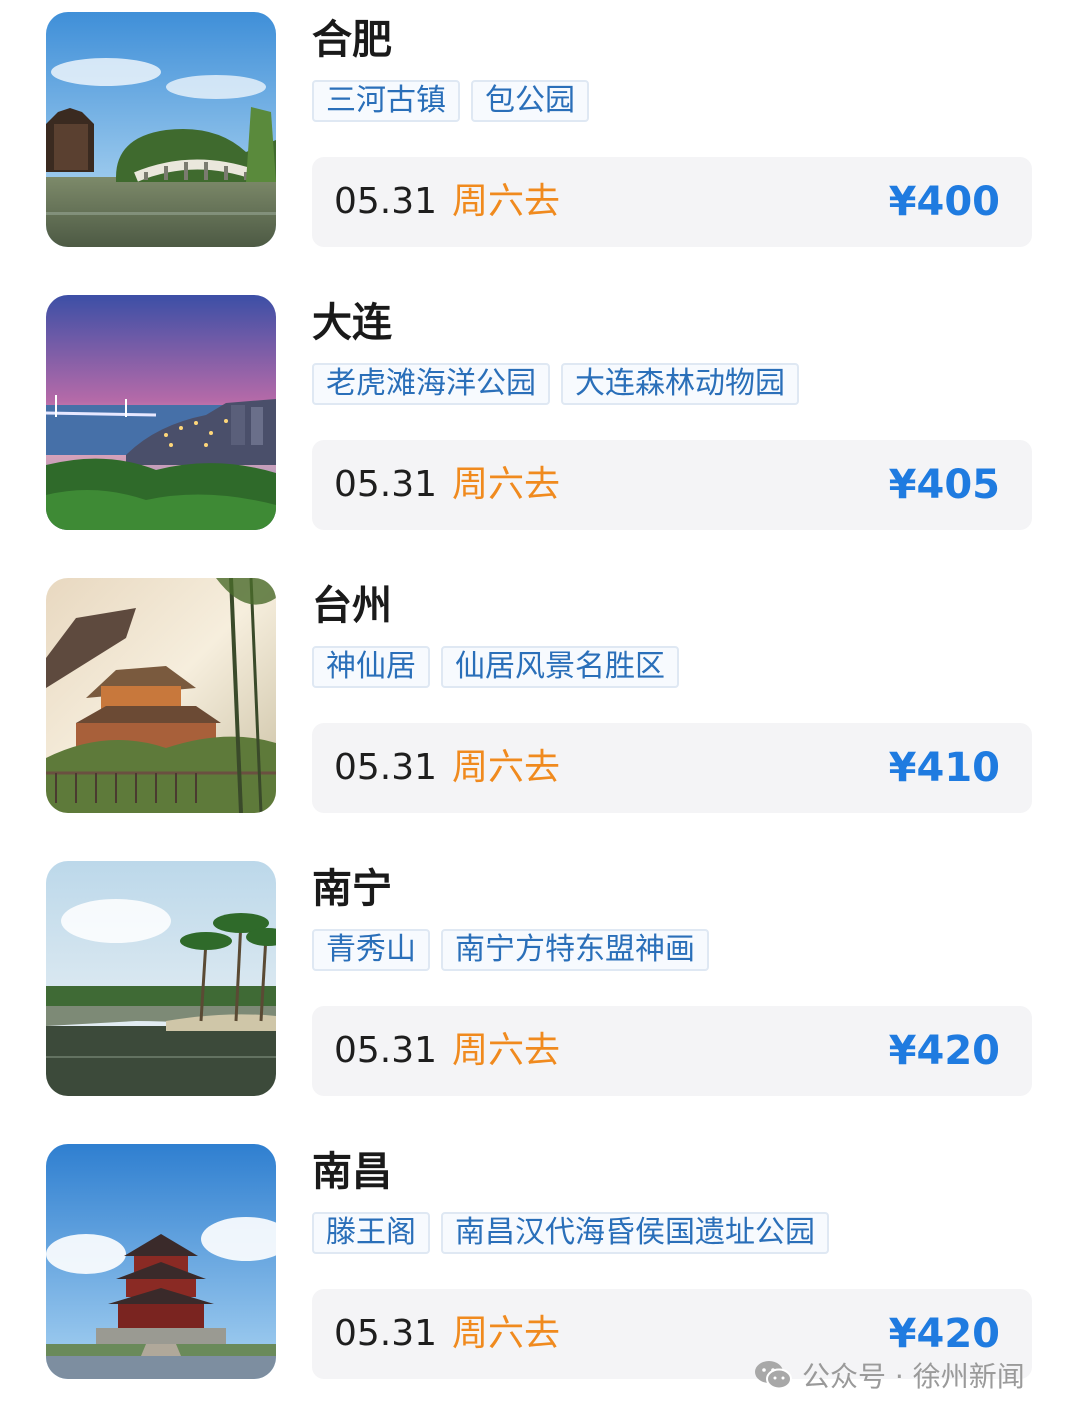  I want to click on attraction-tag: 老虎滩海洋公园, so click(431, 384).